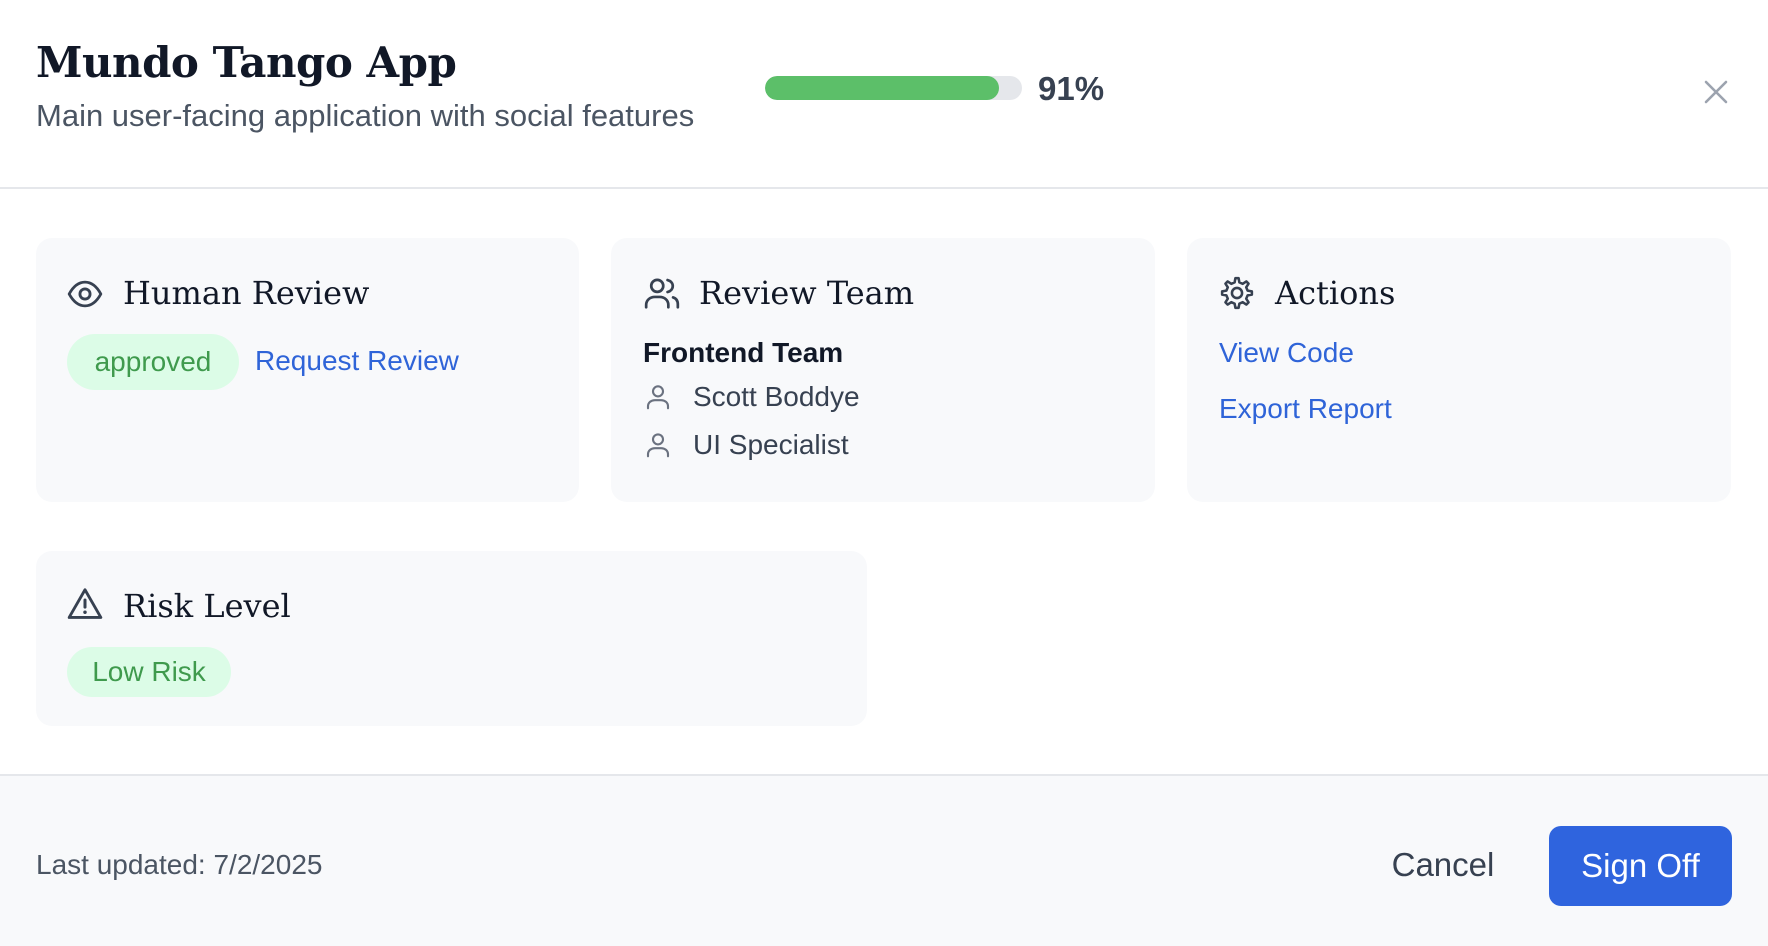 The width and height of the screenshot is (1768, 946). Describe the element at coordinates (882, 88) in the screenshot. I see `progress-bar-fill` at that location.